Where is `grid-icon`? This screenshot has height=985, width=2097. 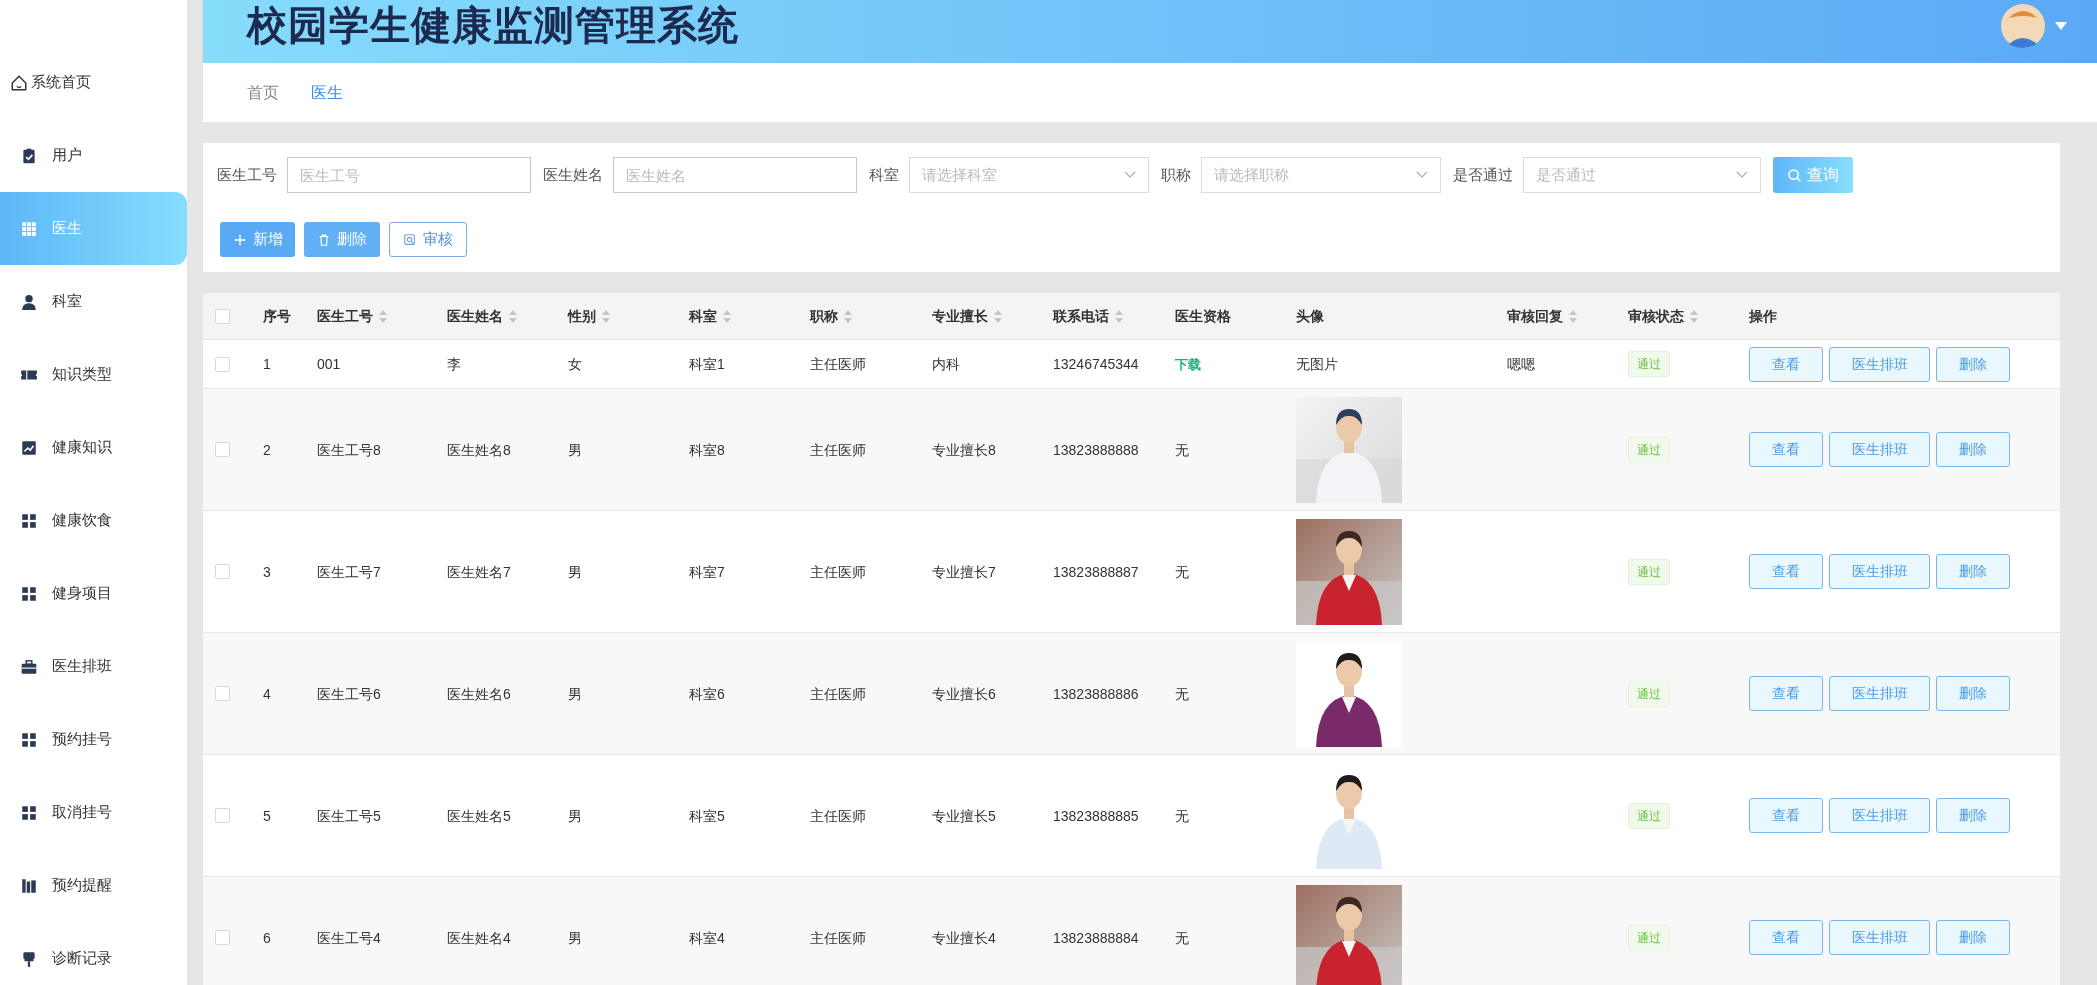 grid-icon is located at coordinates (29, 228).